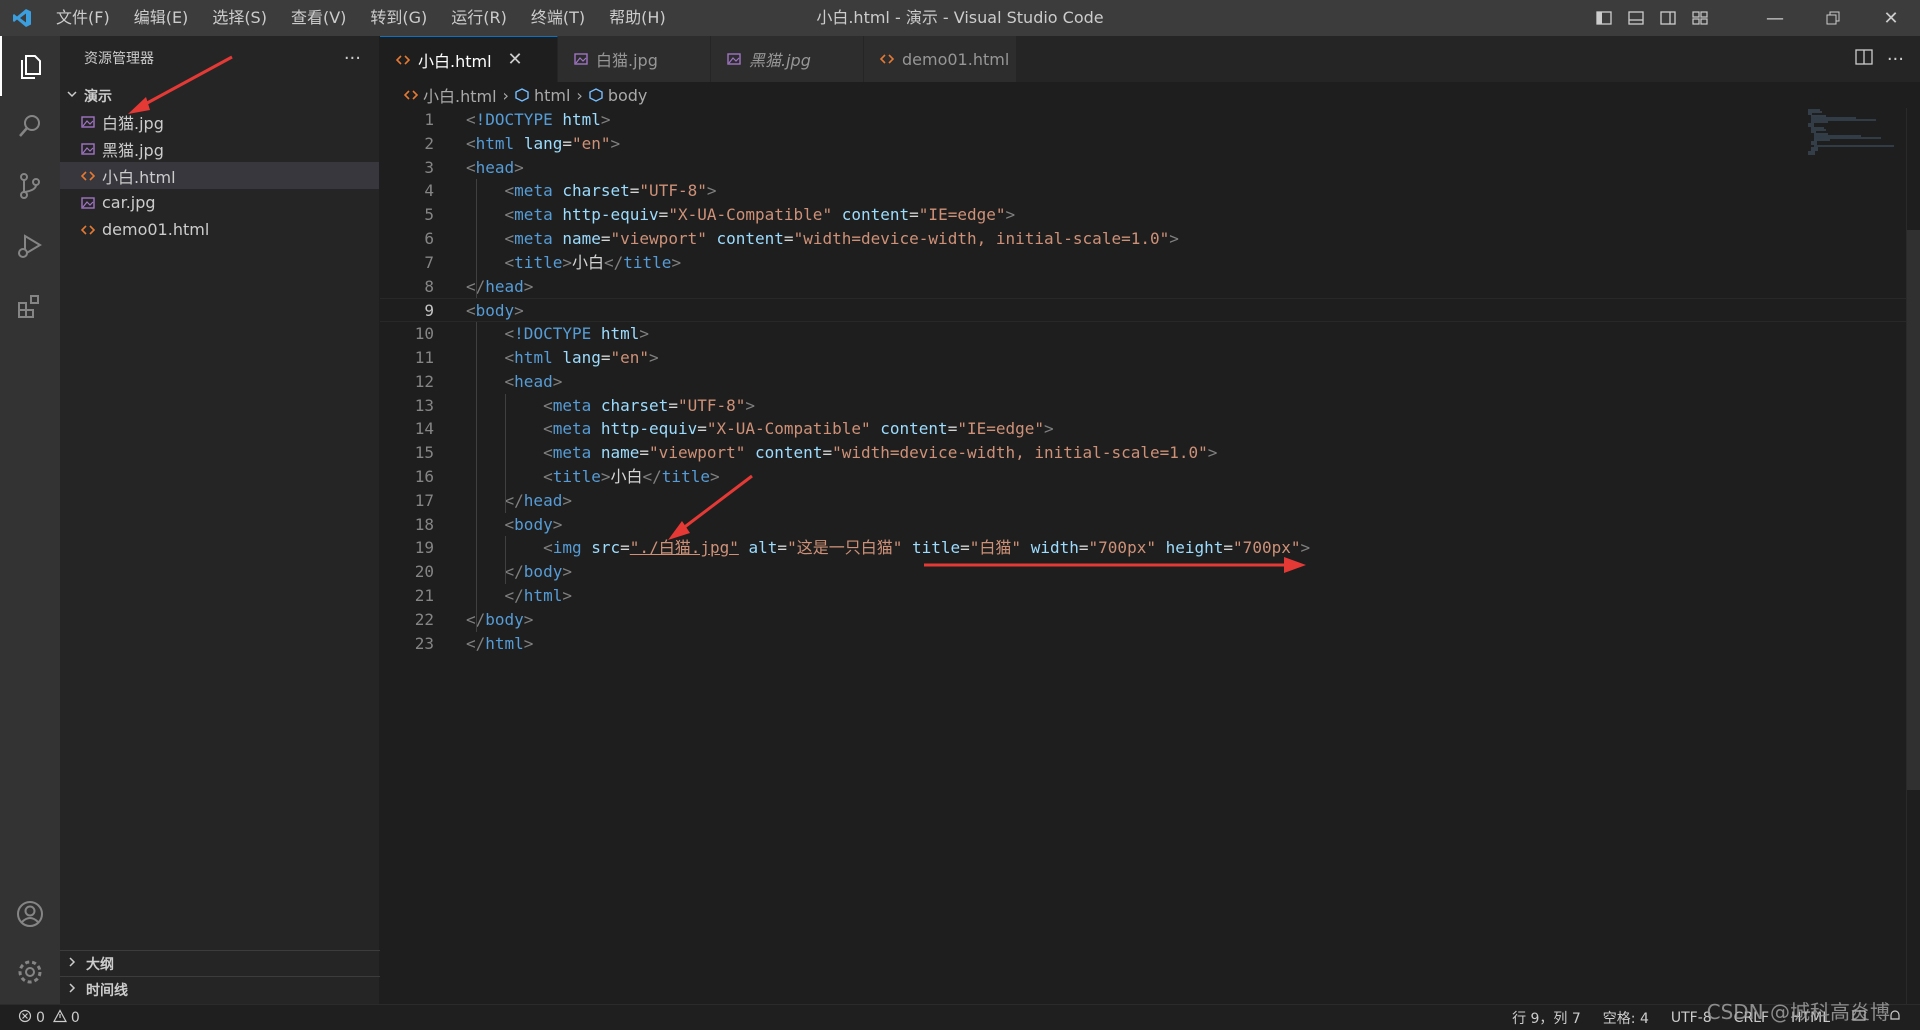 Image resolution: width=1920 pixels, height=1030 pixels. What do you see at coordinates (98, 97) in the screenshot?
I see `folder-label: 演示` at bounding box center [98, 97].